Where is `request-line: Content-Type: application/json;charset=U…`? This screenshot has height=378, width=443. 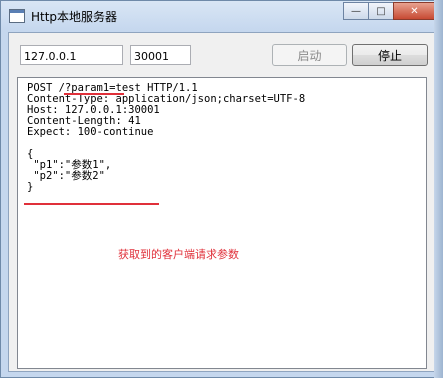
request-line: Content-Type: application/json;charset=U… is located at coordinates (166, 99).